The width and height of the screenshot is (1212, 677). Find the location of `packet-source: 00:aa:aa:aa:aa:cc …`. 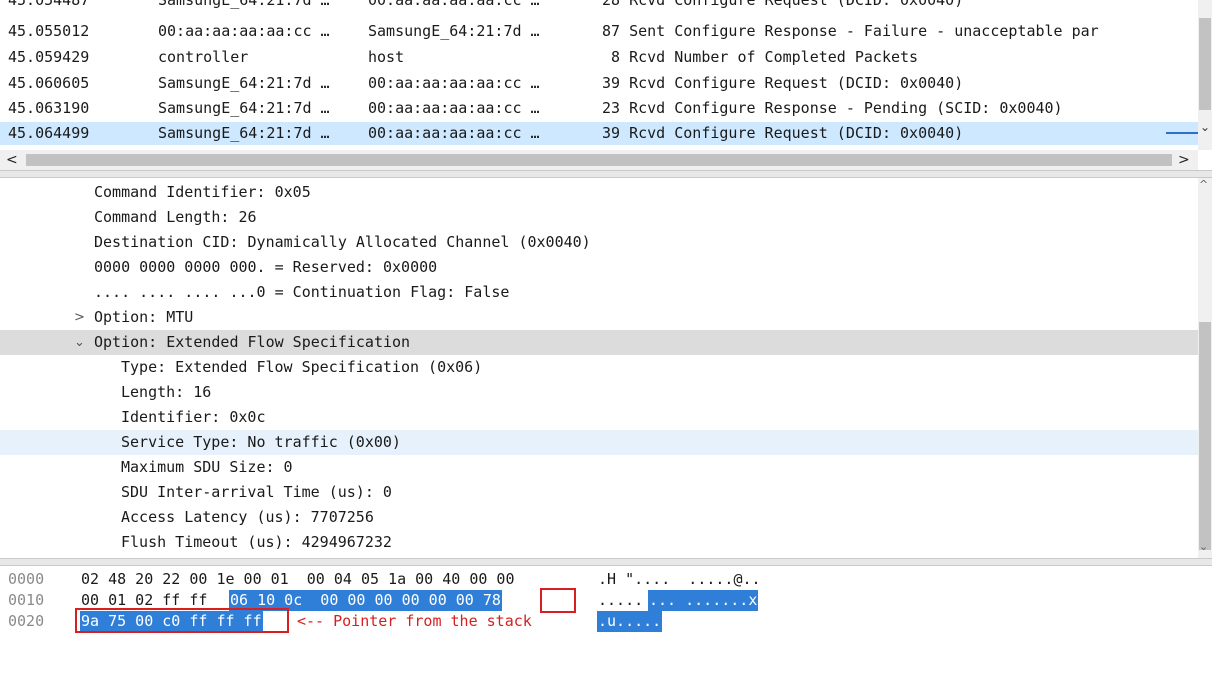

packet-source: 00:aa:aa:aa:aa:cc … is located at coordinates (244, 31).